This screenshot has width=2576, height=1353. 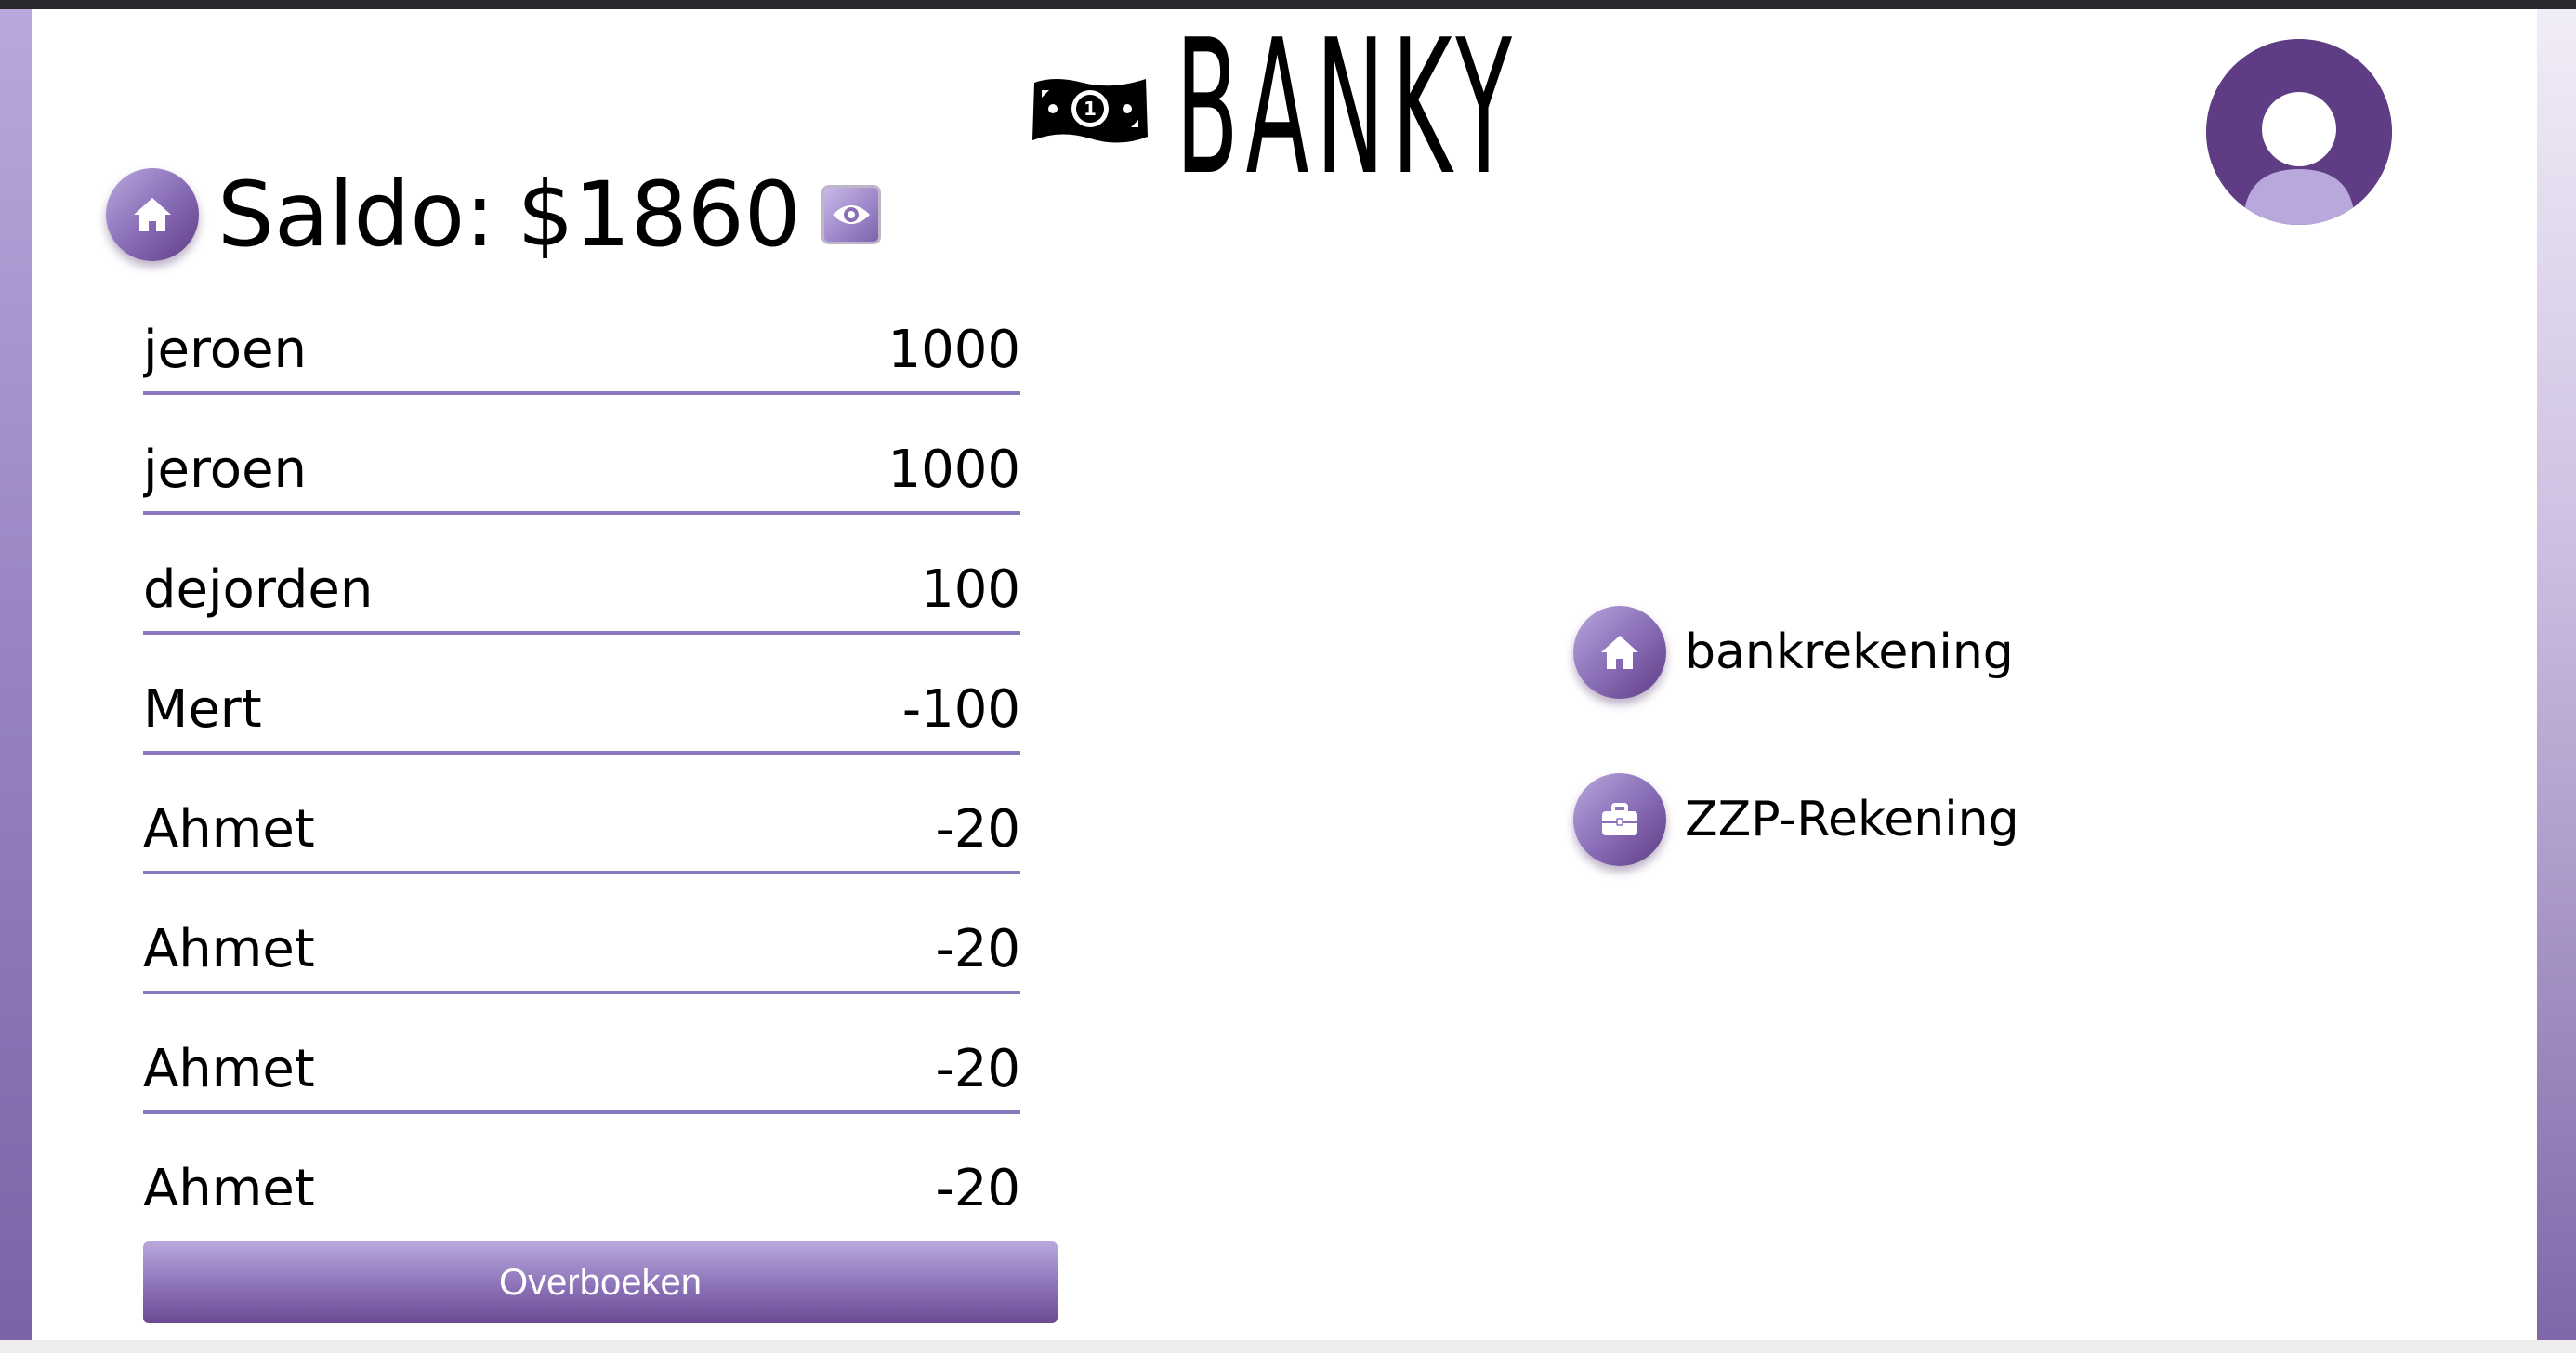 I want to click on balance-value: $1860, so click(x=659, y=215).